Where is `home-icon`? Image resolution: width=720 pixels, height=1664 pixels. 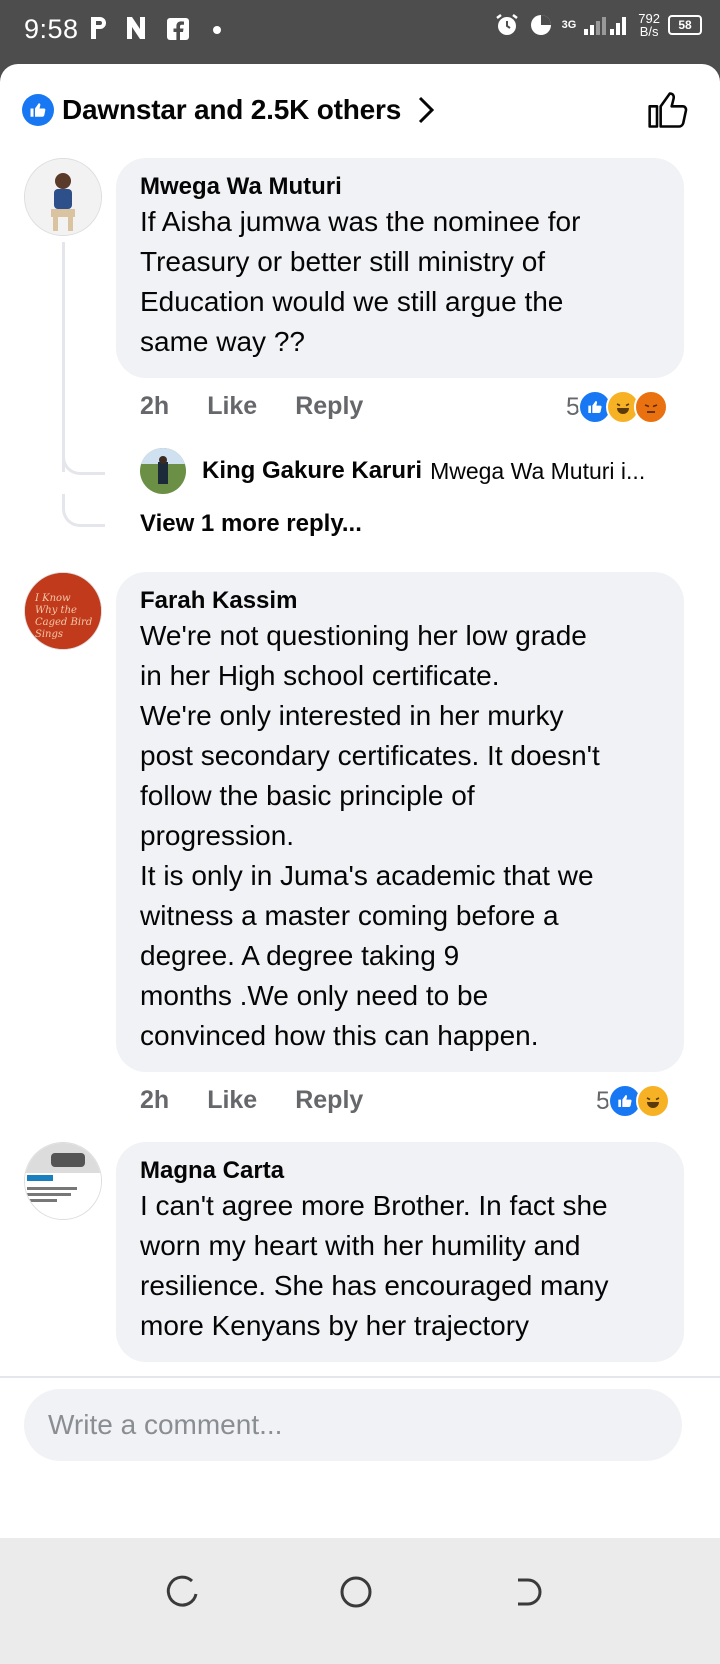
home-icon is located at coordinates (356, 1592).